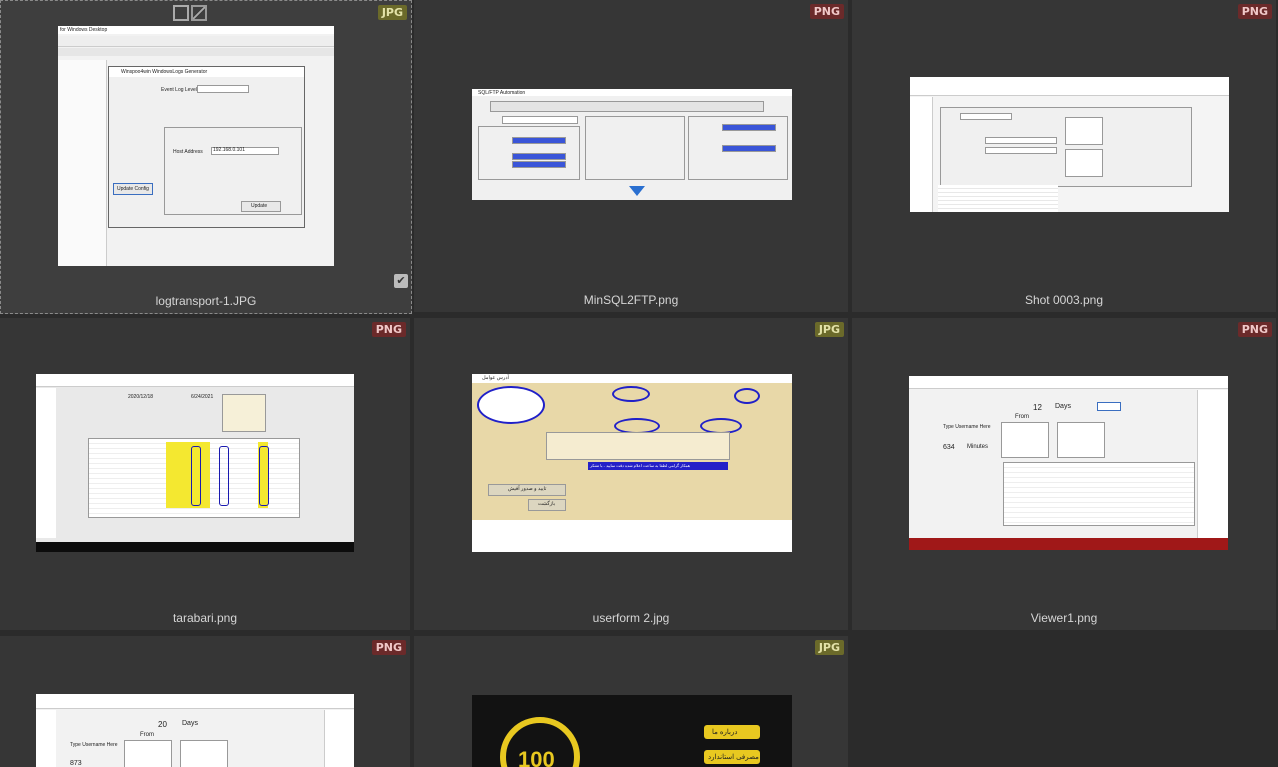 Image resolution: width=1278 pixels, height=767 pixels. What do you see at coordinates (206, 301) in the screenshot?
I see `file-name: logtransport-1.JPG` at bounding box center [206, 301].